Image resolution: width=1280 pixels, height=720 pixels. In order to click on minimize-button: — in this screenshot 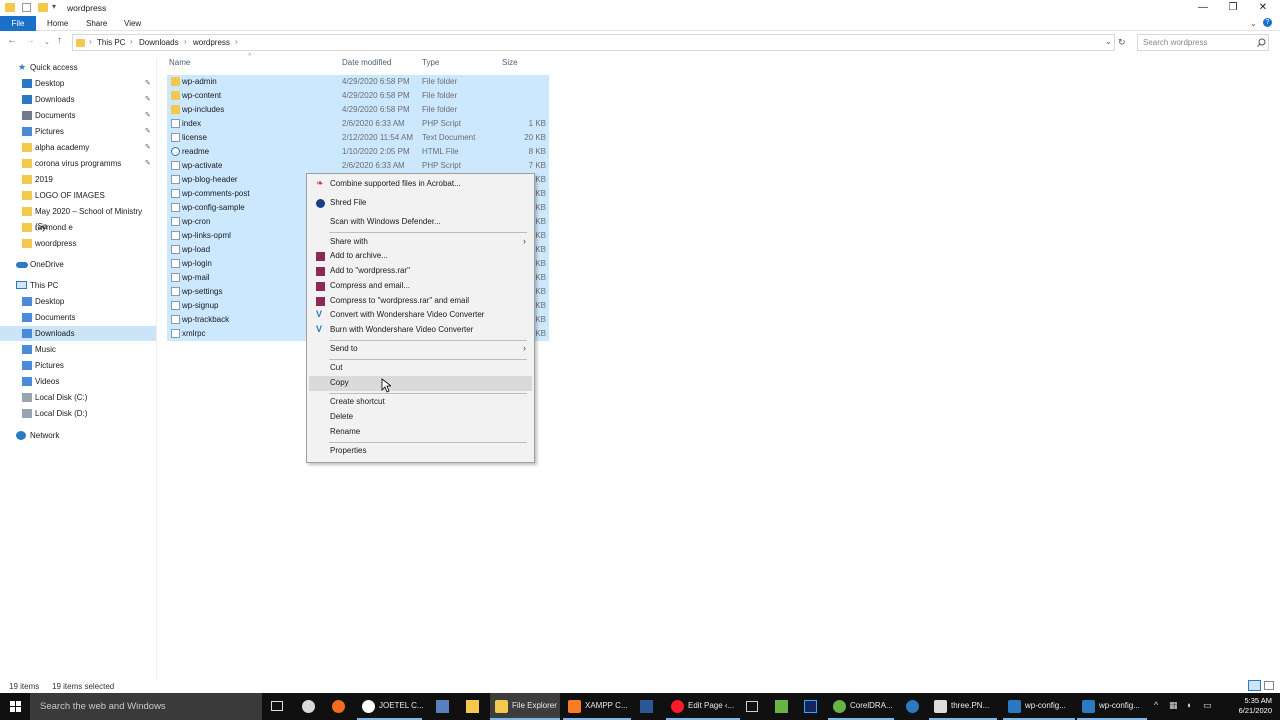, I will do `click(1203, 8)`.